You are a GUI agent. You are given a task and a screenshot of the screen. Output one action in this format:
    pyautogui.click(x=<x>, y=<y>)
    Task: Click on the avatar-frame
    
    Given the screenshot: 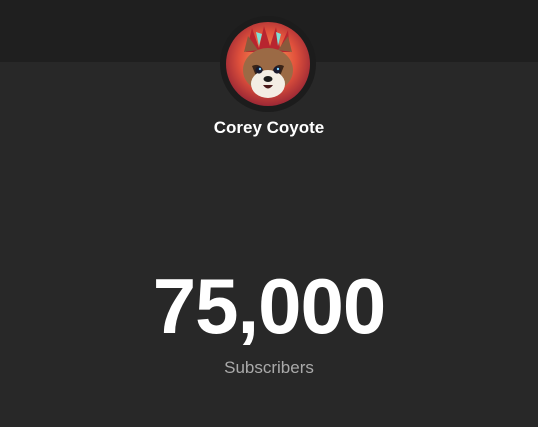 What is the action you would take?
    pyautogui.click(x=268, y=64)
    